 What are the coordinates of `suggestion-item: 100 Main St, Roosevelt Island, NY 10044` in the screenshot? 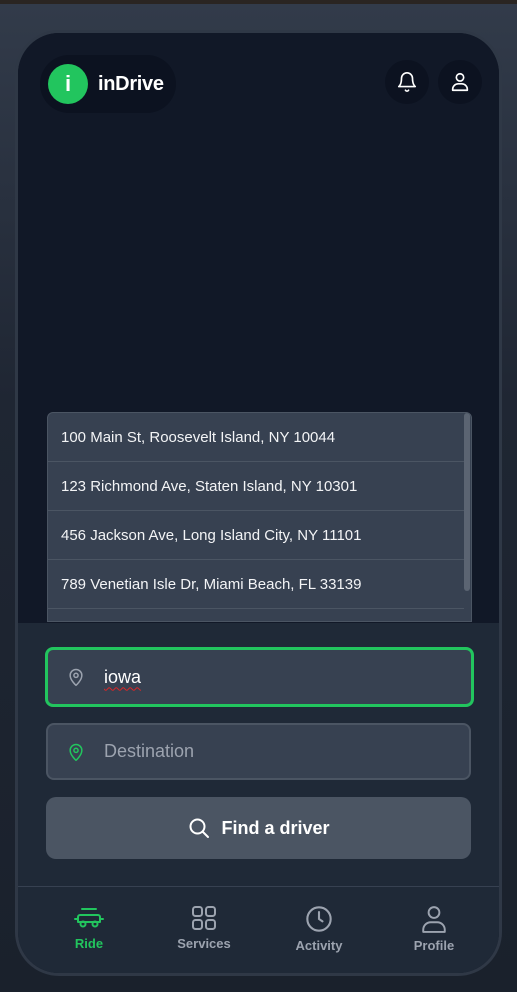 It's located at (256, 437).